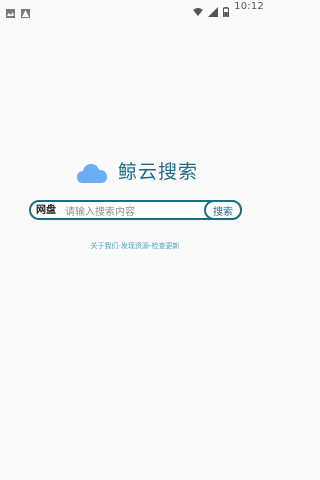 Image resolution: width=320 pixels, height=480 pixels. I want to click on cell-signal-icon, so click(213, 9).